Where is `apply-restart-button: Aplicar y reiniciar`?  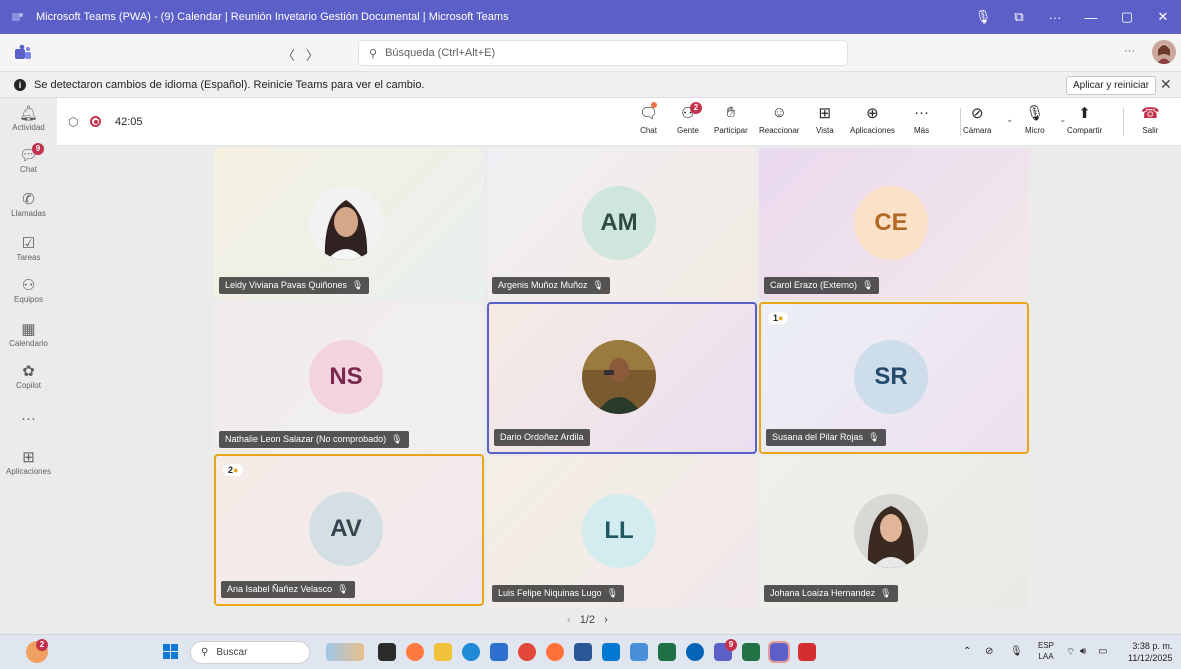
apply-restart-button: Aplicar y reiniciar is located at coordinates (1111, 85).